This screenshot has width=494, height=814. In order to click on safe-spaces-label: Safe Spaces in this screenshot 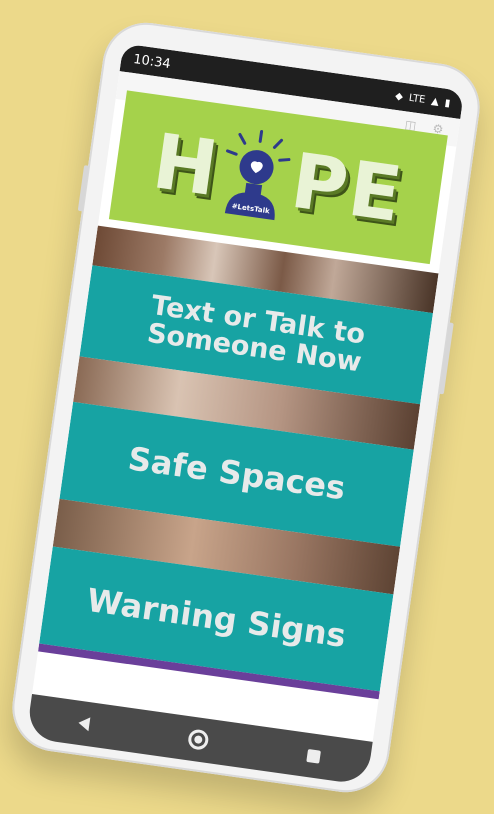, I will do `click(236, 473)`.